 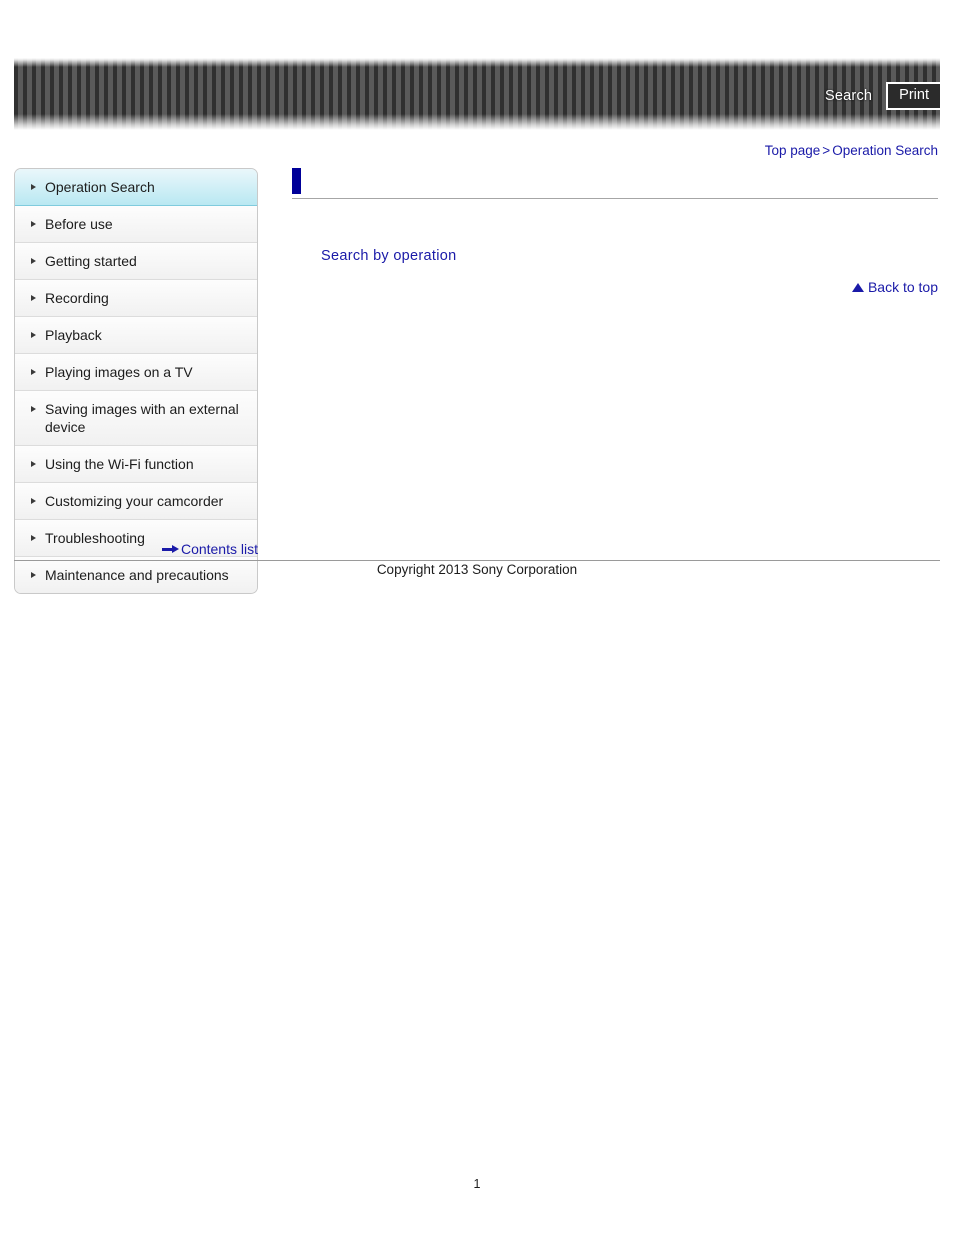 What do you see at coordinates (136, 335) in the screenshot?
I see `sidebar-item-playback: Playback` at bounding box center [136, 335].